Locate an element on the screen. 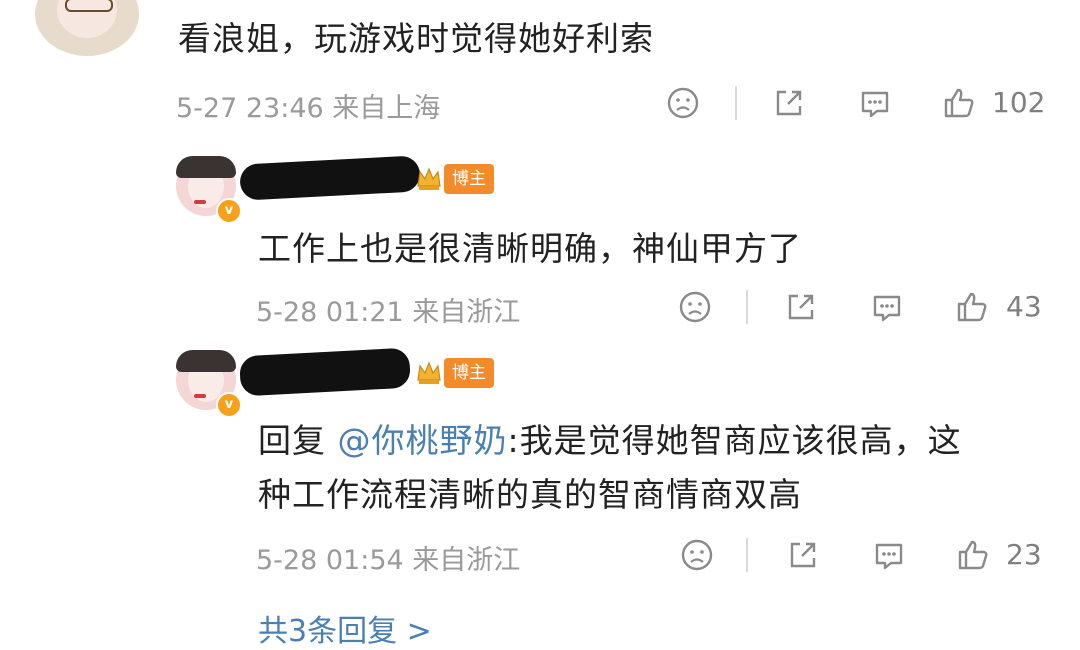  like-count: 102 is located at coordinates (1019, 102).